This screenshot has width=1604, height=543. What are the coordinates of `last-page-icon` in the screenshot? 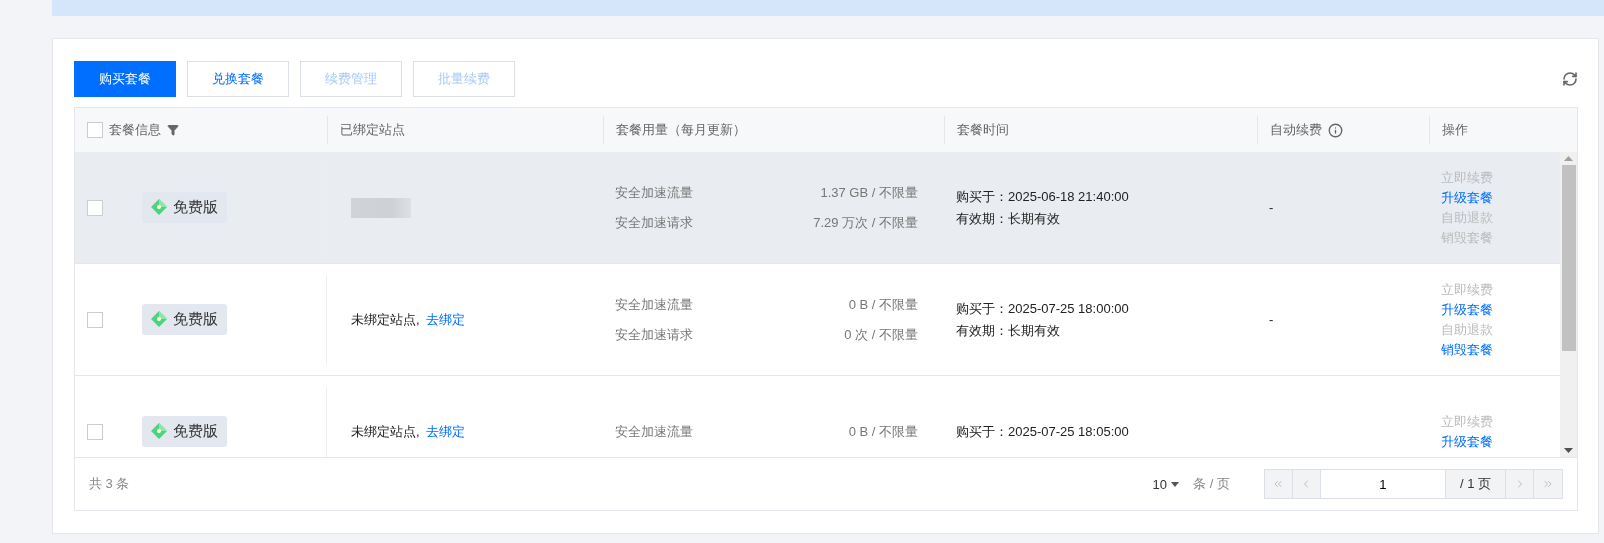 It's located at (1548, 484).